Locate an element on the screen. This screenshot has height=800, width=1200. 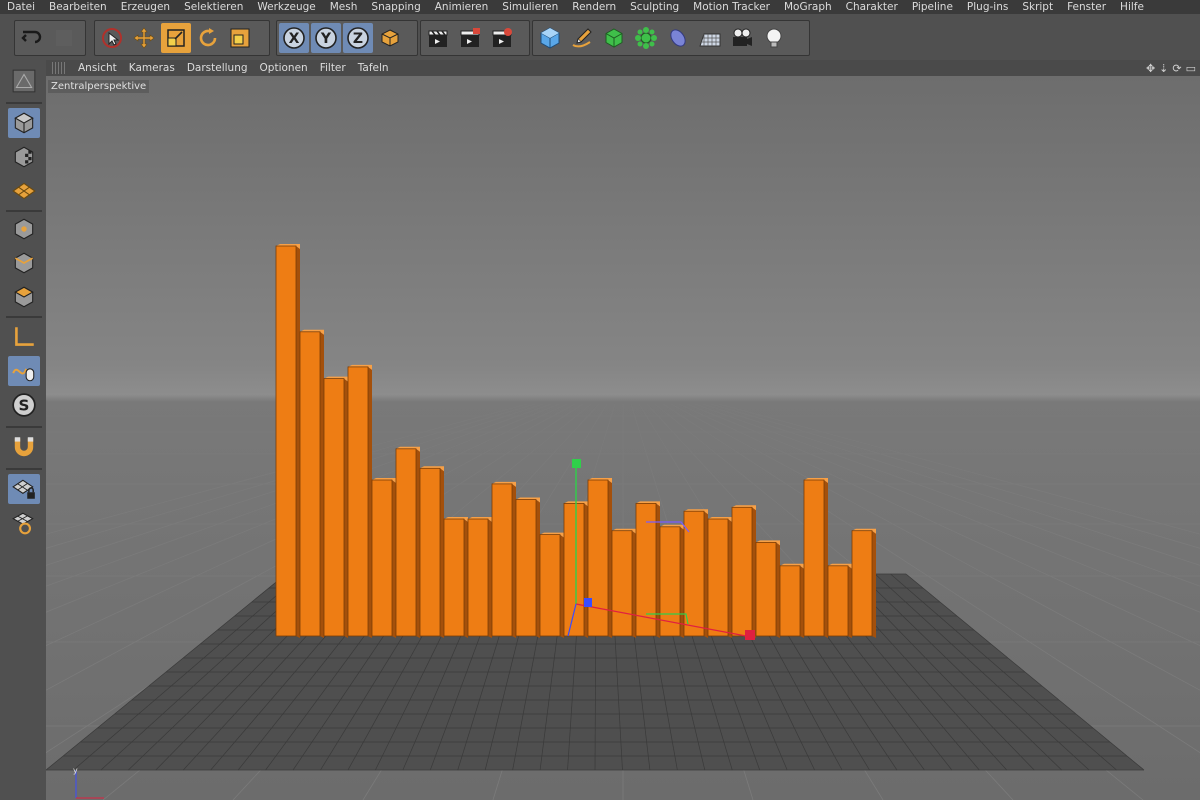
cloner-button is located at coordinates (646, 38).